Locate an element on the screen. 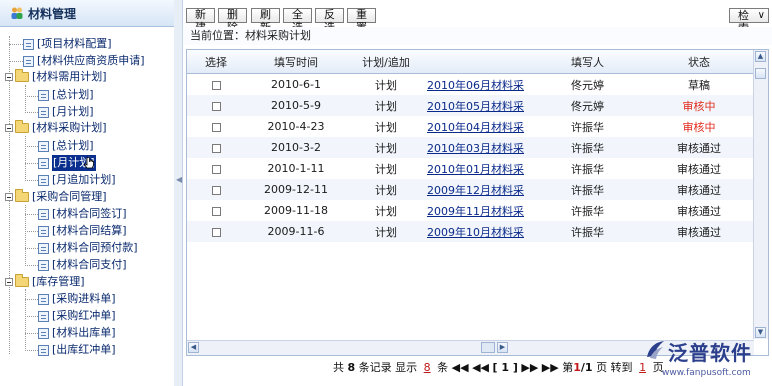 This screenshot has width=772, height=386. tree-folder-material-purchase-plan: [材料采购计划] is located at coordinates (56, 128).